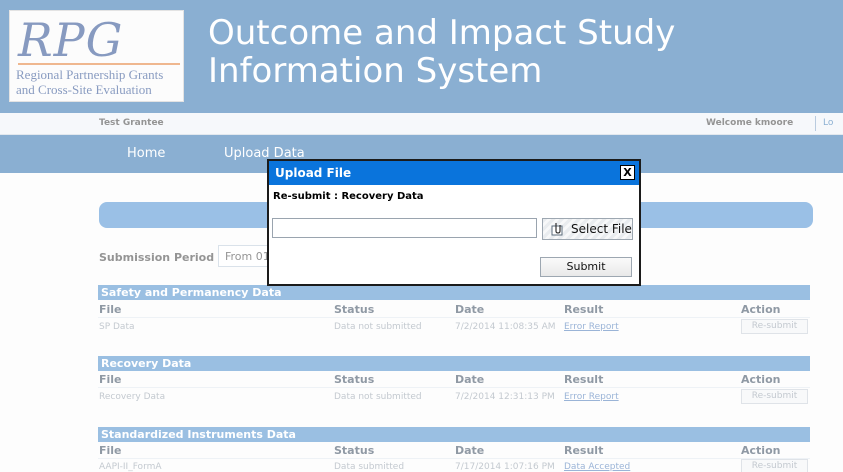 This screenshot has height=472, width=843. Describe the element at coordinates (627, 172) in the screenshot. I see `close-button: X` at that location.